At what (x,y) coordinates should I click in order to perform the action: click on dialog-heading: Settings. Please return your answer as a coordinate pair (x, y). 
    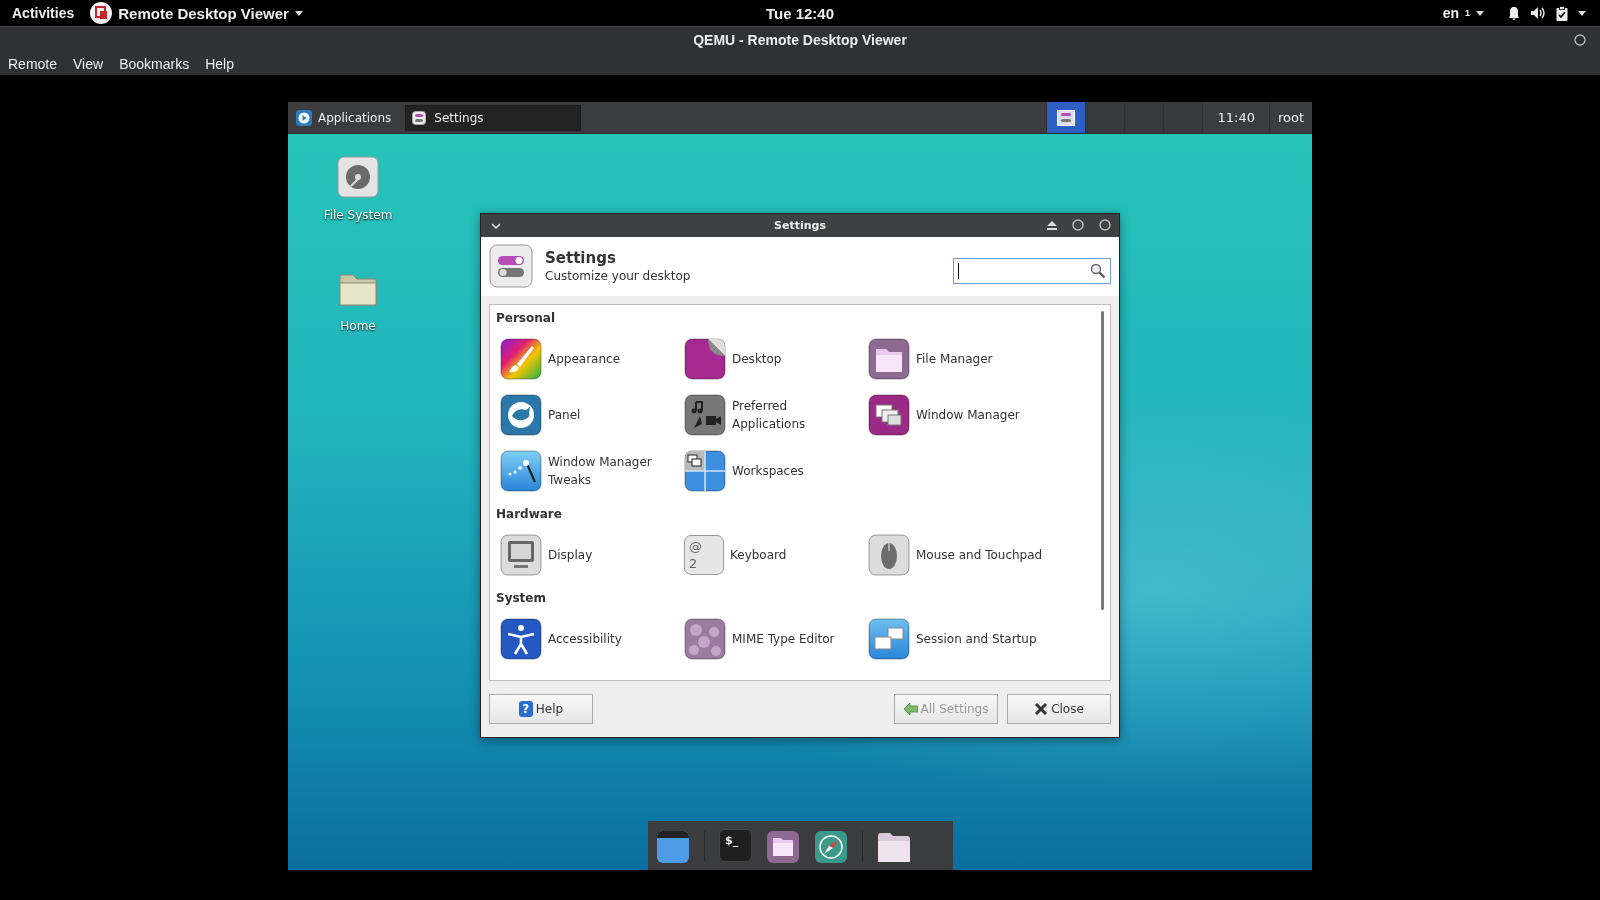
    Looking at the image, I should click on (581, 258).